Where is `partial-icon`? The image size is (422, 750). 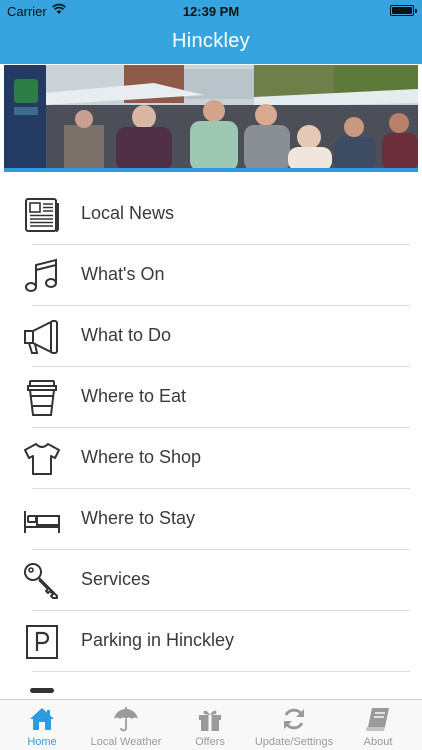
partial-icon is located at coordinates (42, 690).